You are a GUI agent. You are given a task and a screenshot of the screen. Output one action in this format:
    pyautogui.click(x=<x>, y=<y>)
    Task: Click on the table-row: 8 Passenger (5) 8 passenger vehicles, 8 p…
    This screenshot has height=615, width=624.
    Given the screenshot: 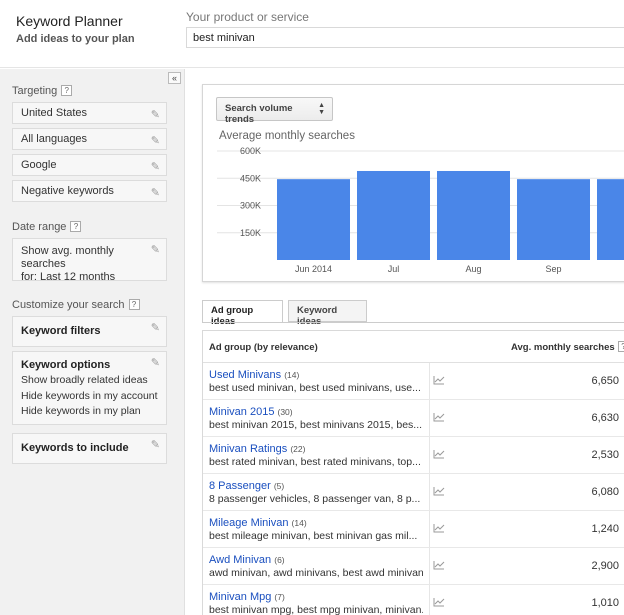 What is the action you would take?
    pyautogui.click(x=413, y=492)
    